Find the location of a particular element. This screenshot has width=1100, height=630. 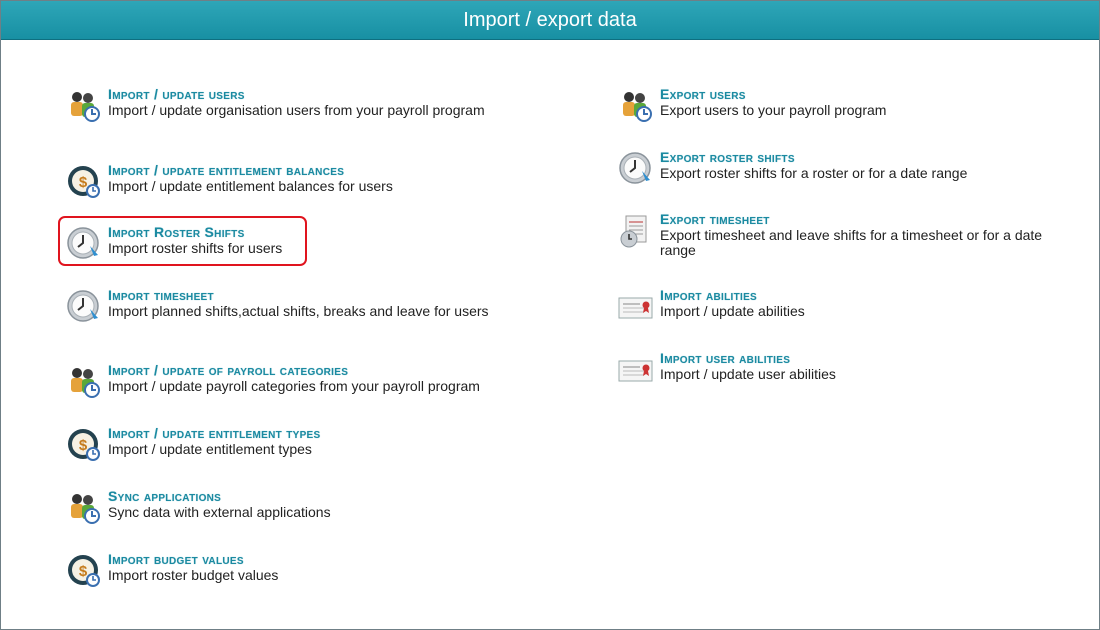

left-menu-title-link: Import Roster Shifts is located at coordinates (303, 232).